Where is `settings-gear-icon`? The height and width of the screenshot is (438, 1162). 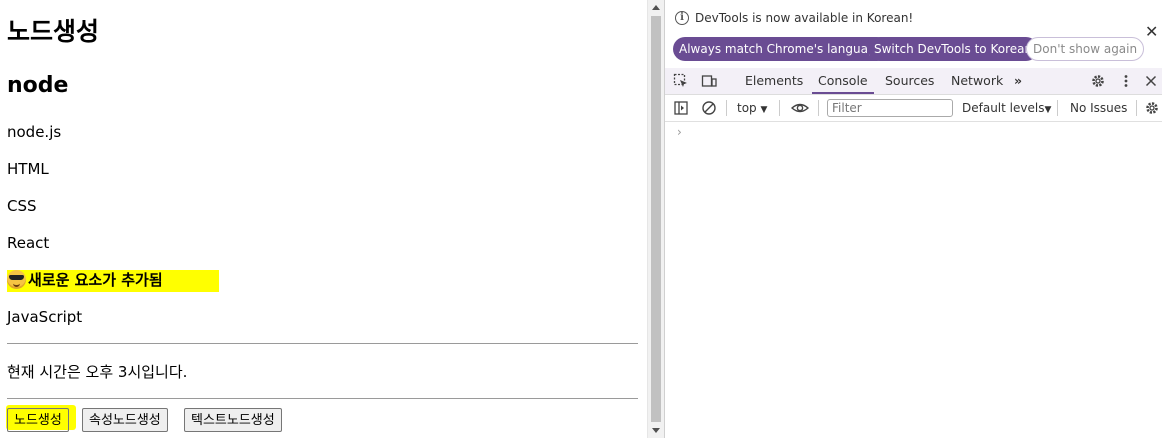 settings-gear-icon is located at coordinates (1098, 81).